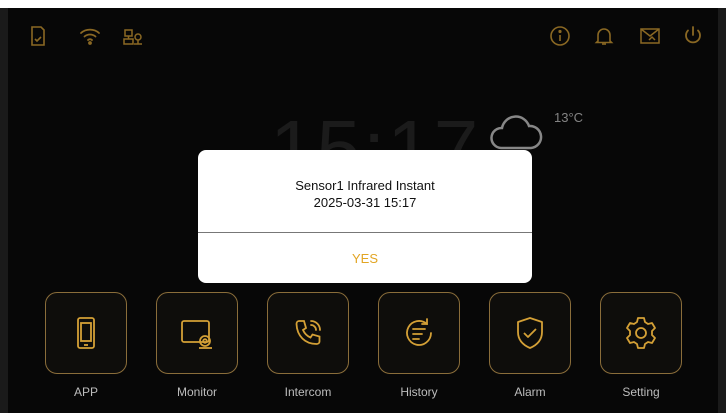 Image resolution: width=726 pixels, height=419 pixels. I want to click on history-tile, so click(419, 333).